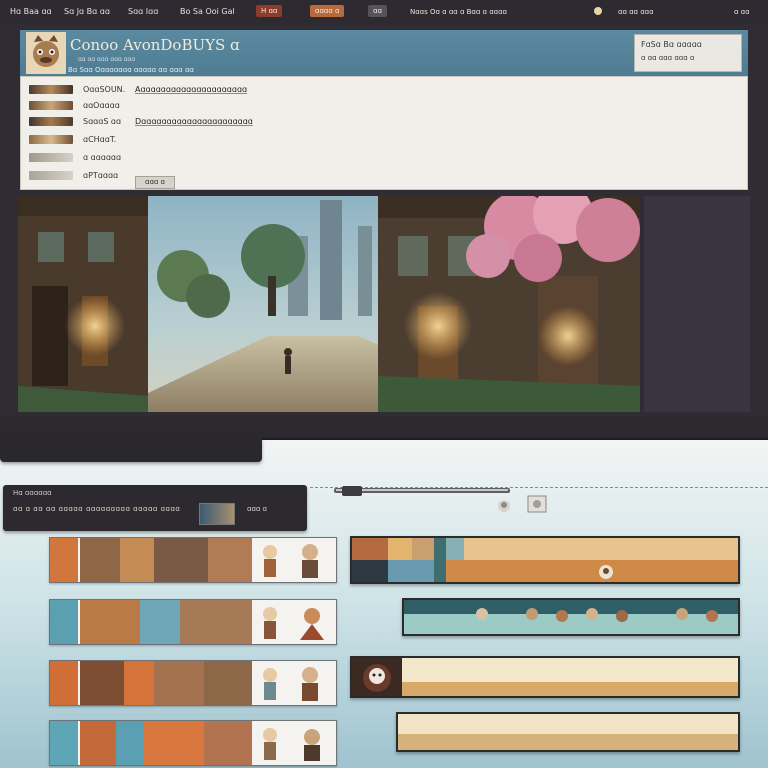  What do you see at coordinates (597, 615) in the screenshot?
I see `character-lineup-icons` at bounding box center [597, 615].